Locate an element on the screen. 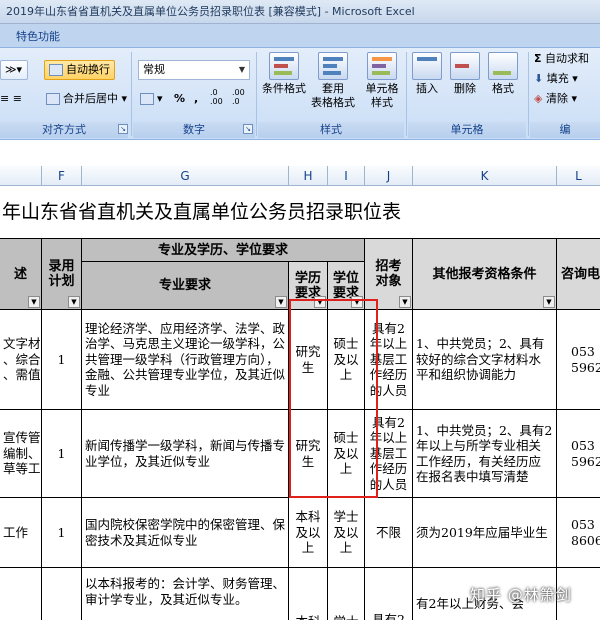 The image size is (600, 620). cell-phone: 053 86062 is located at coordinates (578, 533).